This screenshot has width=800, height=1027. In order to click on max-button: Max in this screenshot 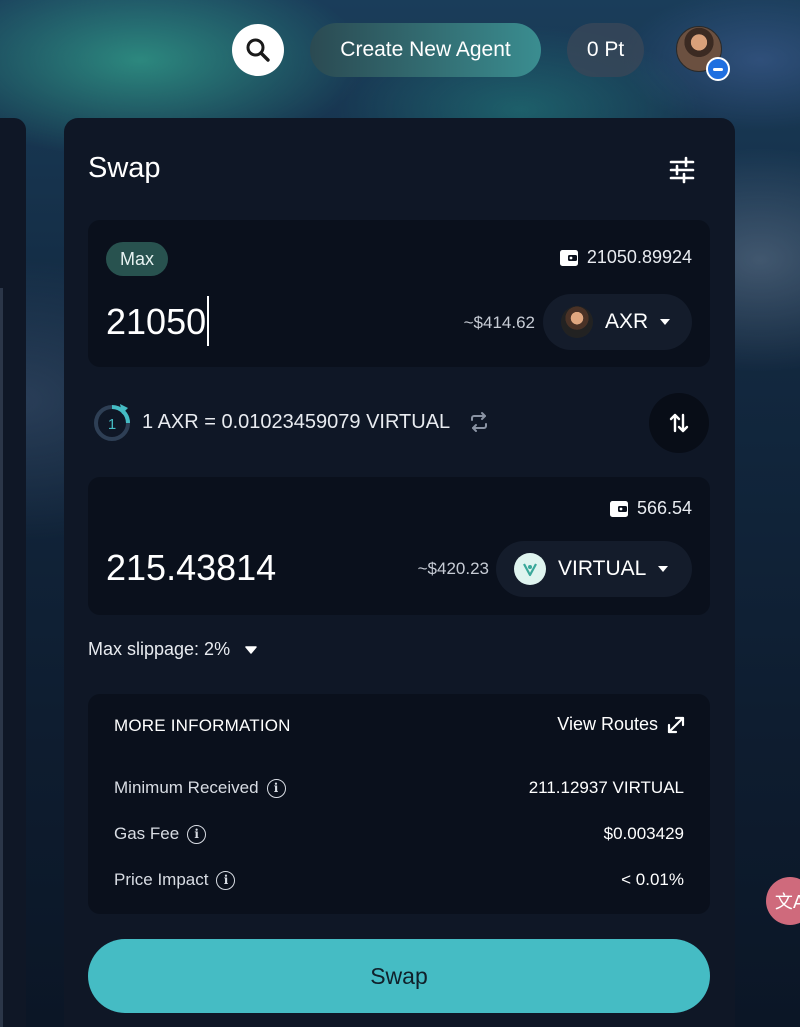, I will do `click(137, 259)`.